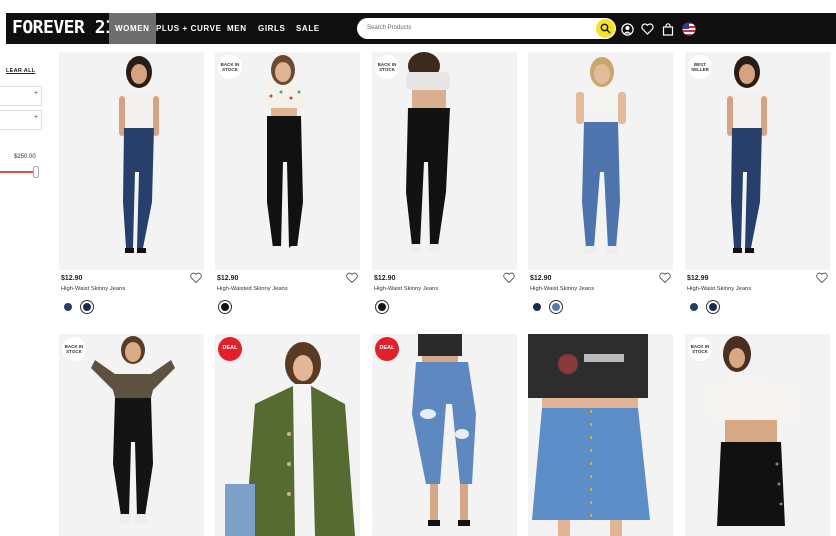 The width and height of the screenshot is (836, 536). What do you see at coordinates (237, 28) in the screenshot?
I see `nav-men: MEN` at bounding box center [237, 28].